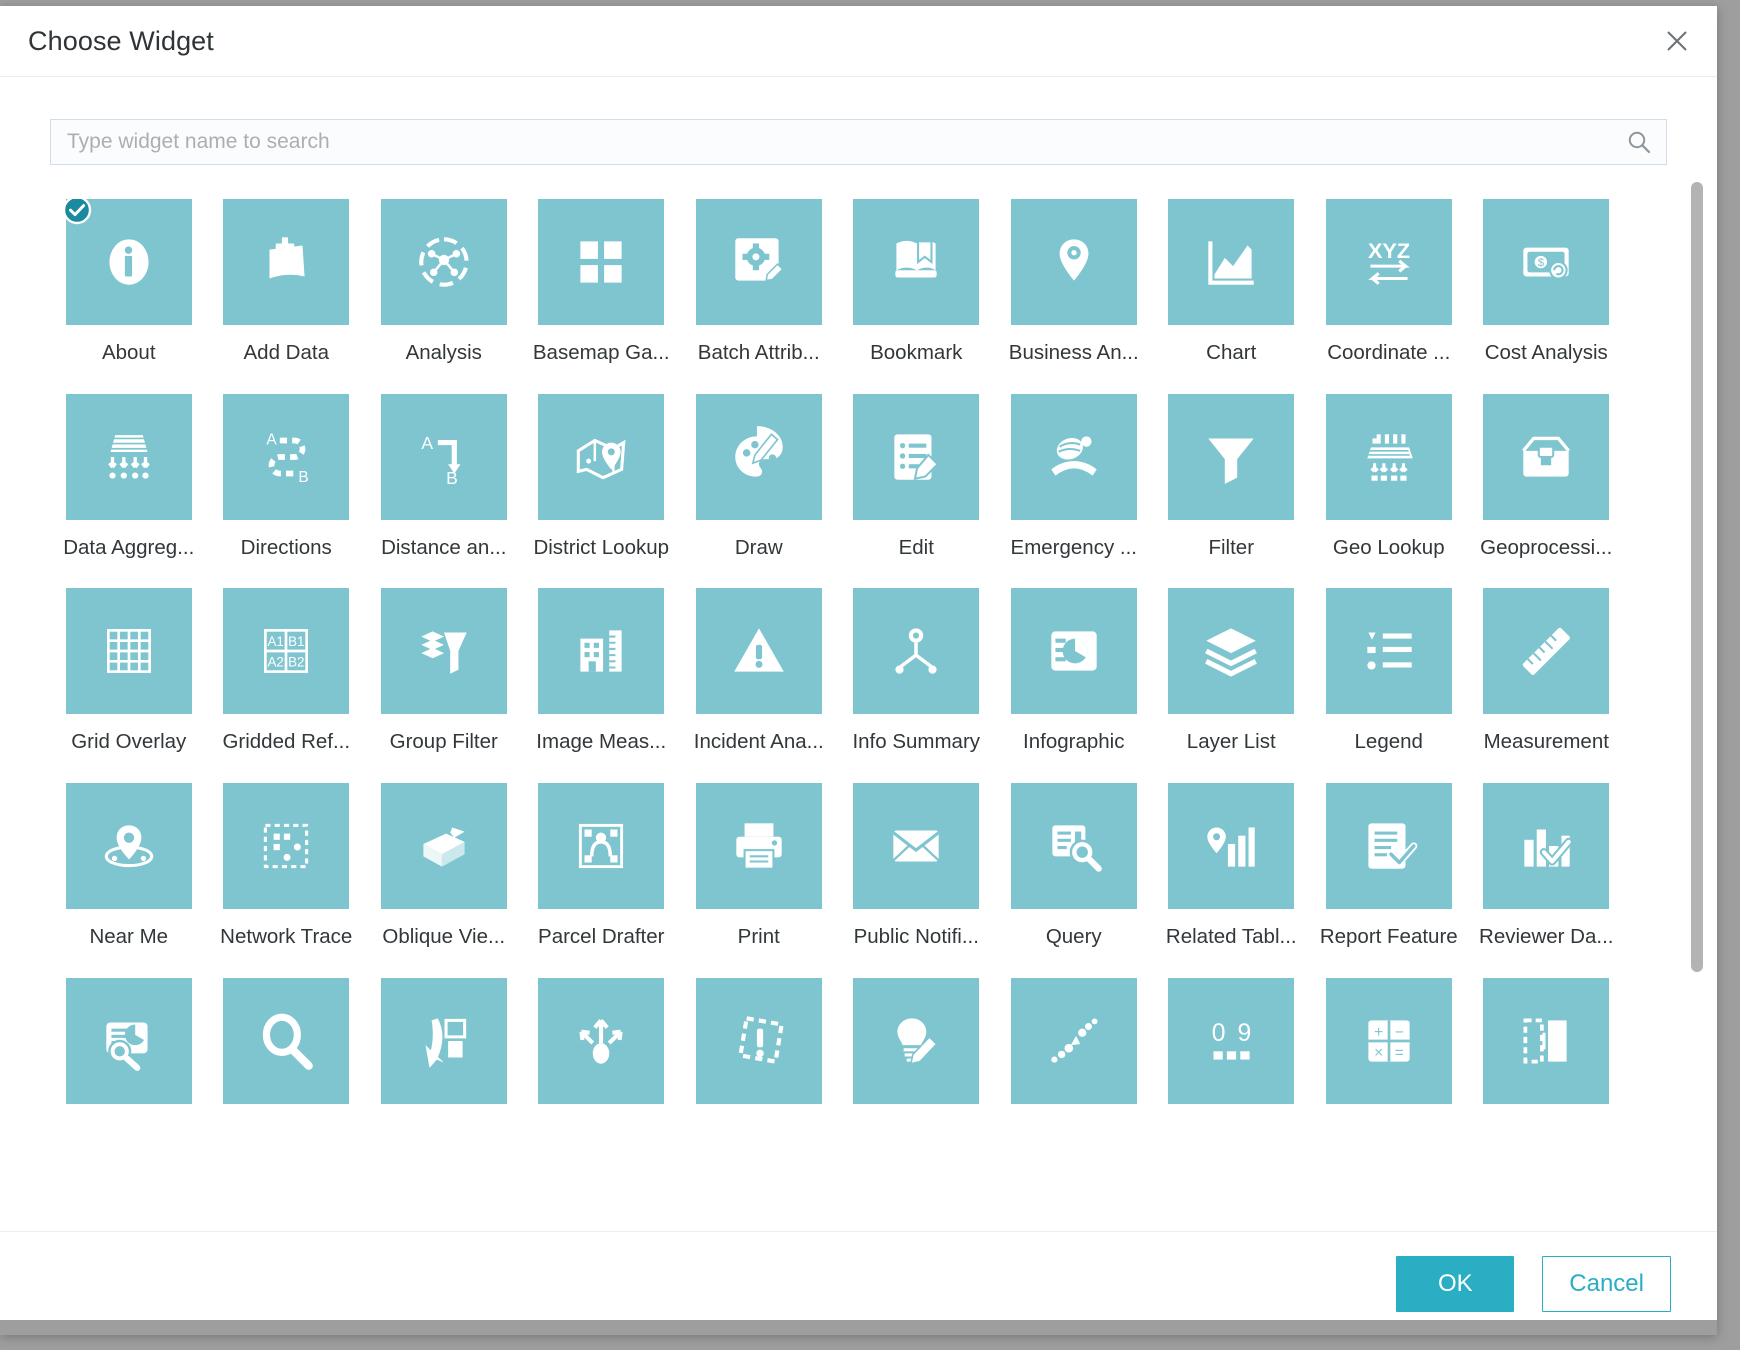 The width and height of the screenshot is (1740, 1350). I want to click on draw-palette-icon, so click(758, 456).